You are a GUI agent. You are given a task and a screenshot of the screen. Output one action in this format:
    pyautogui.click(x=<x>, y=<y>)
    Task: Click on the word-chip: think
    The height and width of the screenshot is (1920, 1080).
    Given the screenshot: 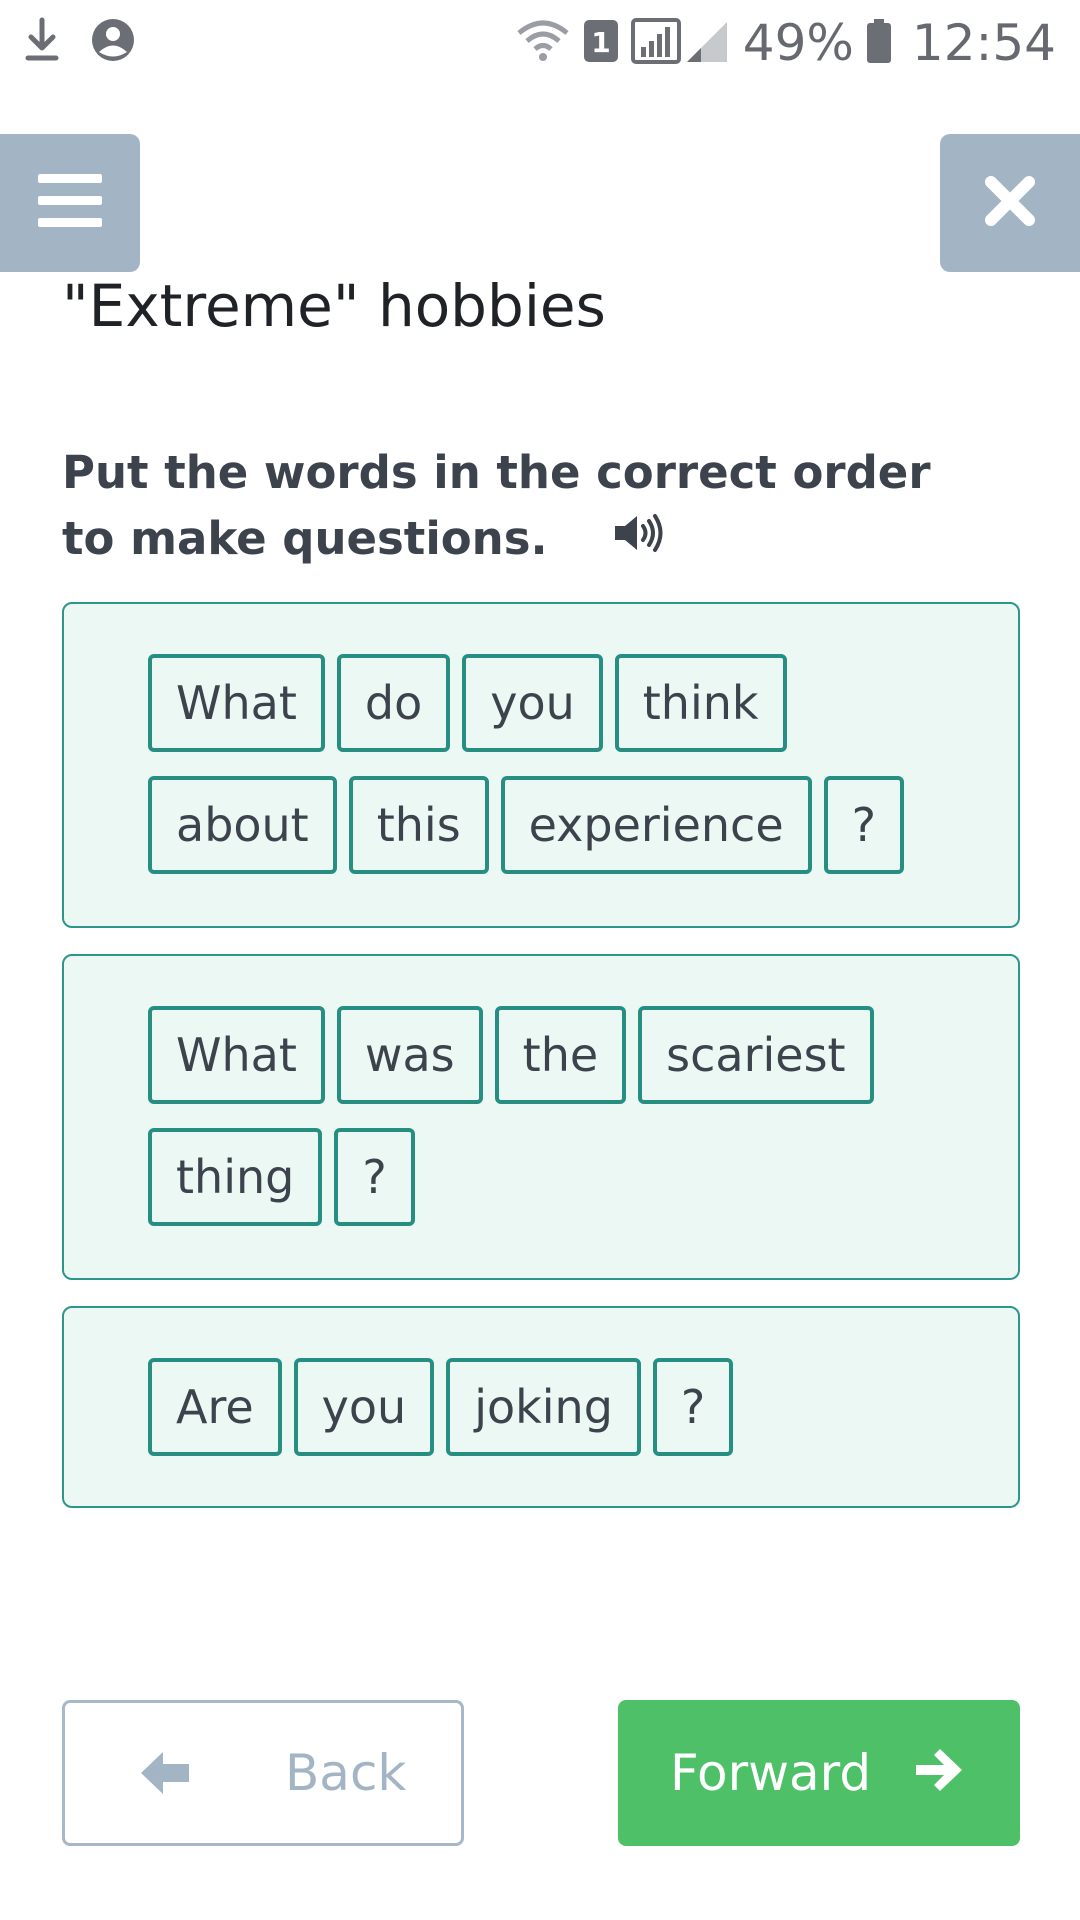 What is the action you would take?
    pyautogui.click(x=700, y=703)
    